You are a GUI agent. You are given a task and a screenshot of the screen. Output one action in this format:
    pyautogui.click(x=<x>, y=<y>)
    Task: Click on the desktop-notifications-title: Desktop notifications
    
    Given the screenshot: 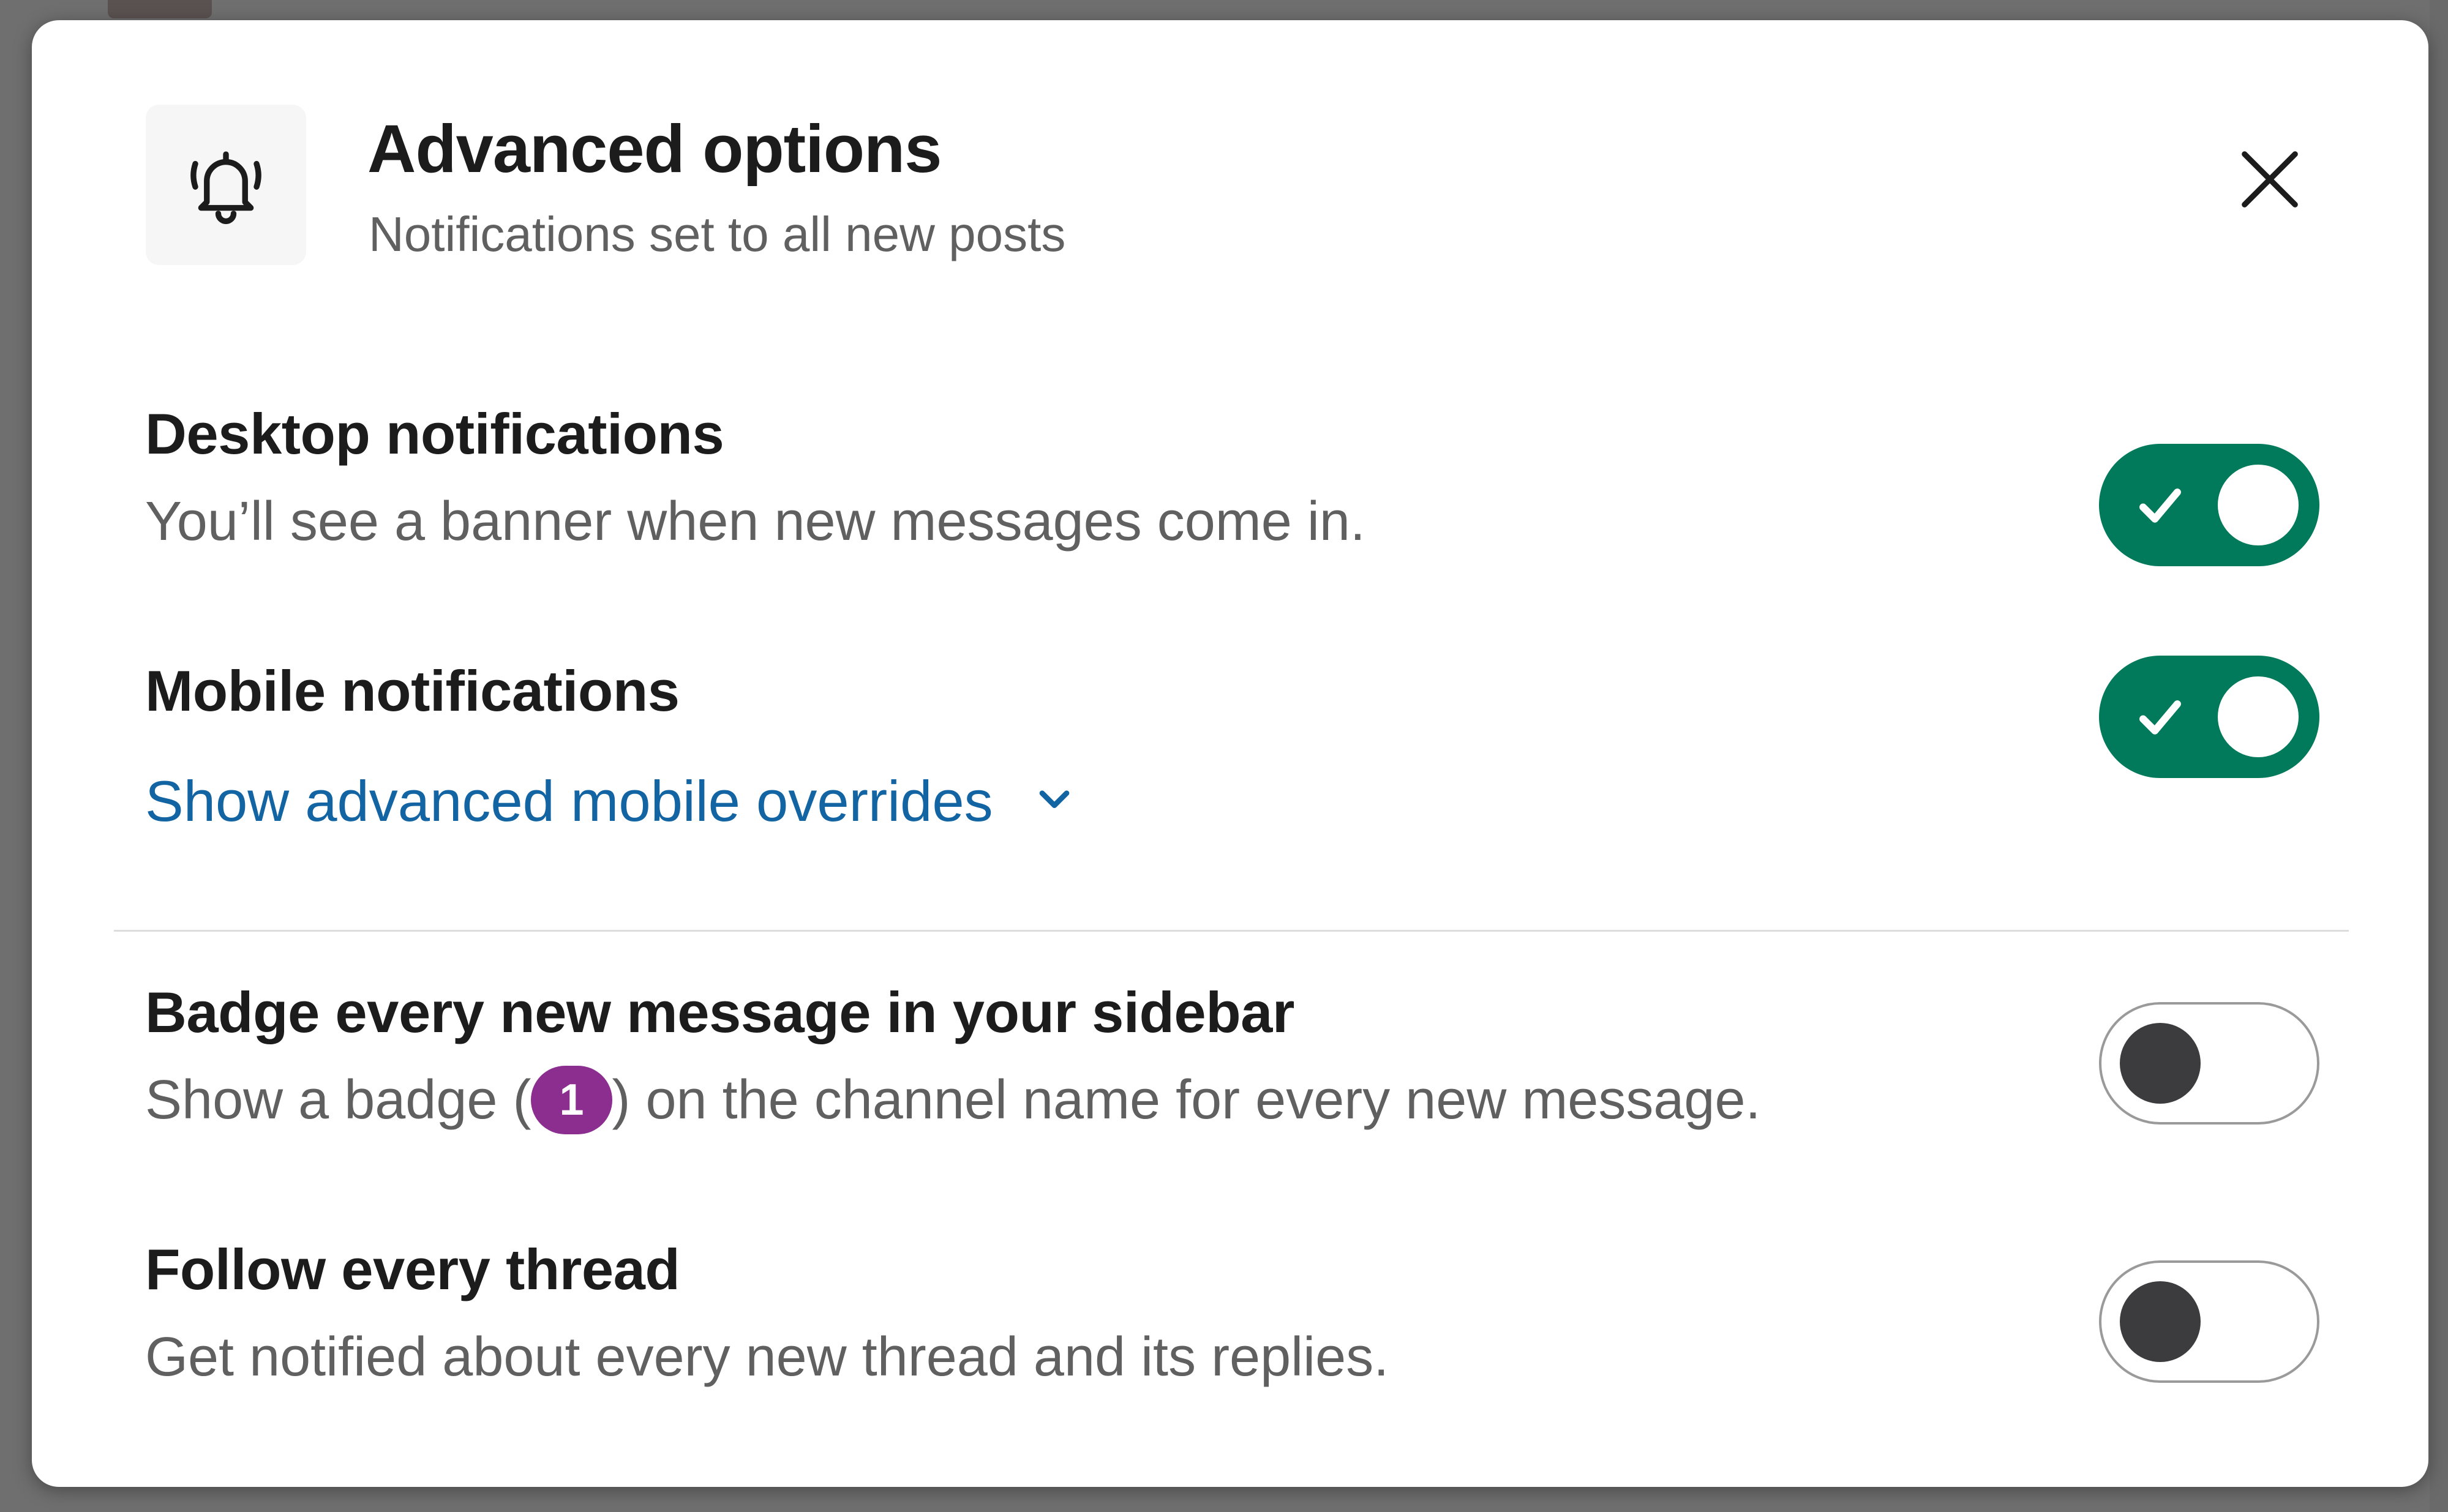 What is the action you would take?
    pyautogui.click(x=434, y=434)
    